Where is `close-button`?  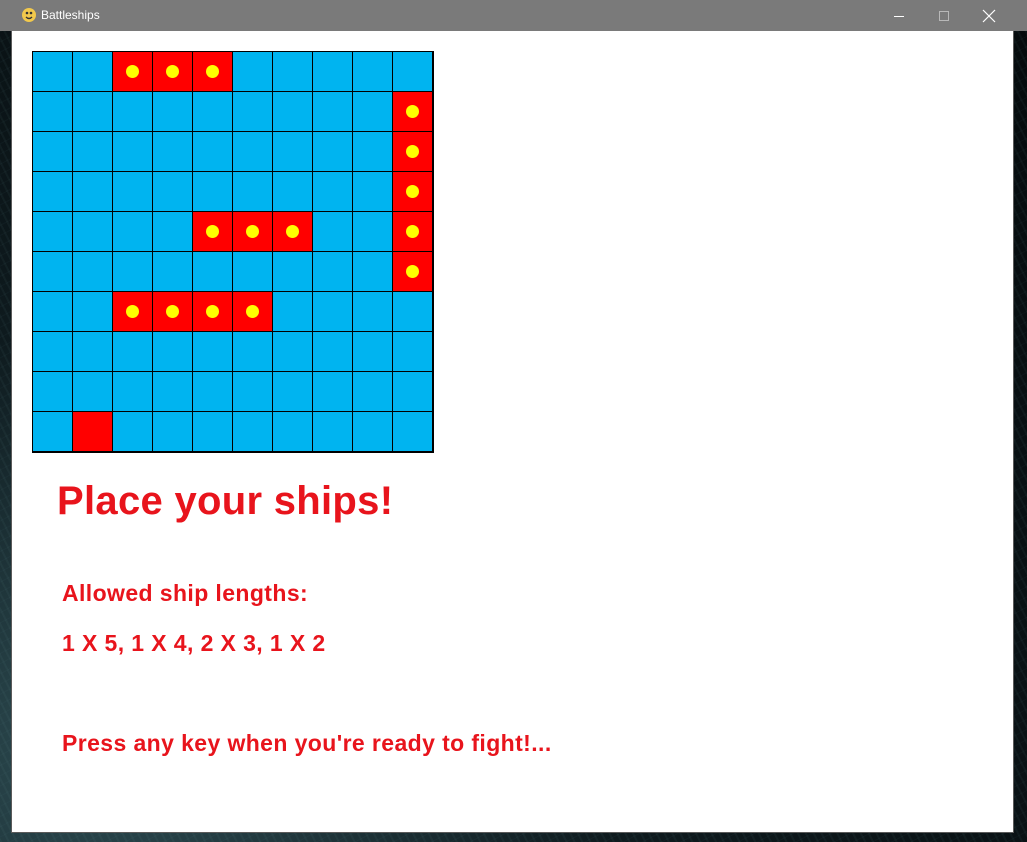
close-button is located at coordinates (988, 15).